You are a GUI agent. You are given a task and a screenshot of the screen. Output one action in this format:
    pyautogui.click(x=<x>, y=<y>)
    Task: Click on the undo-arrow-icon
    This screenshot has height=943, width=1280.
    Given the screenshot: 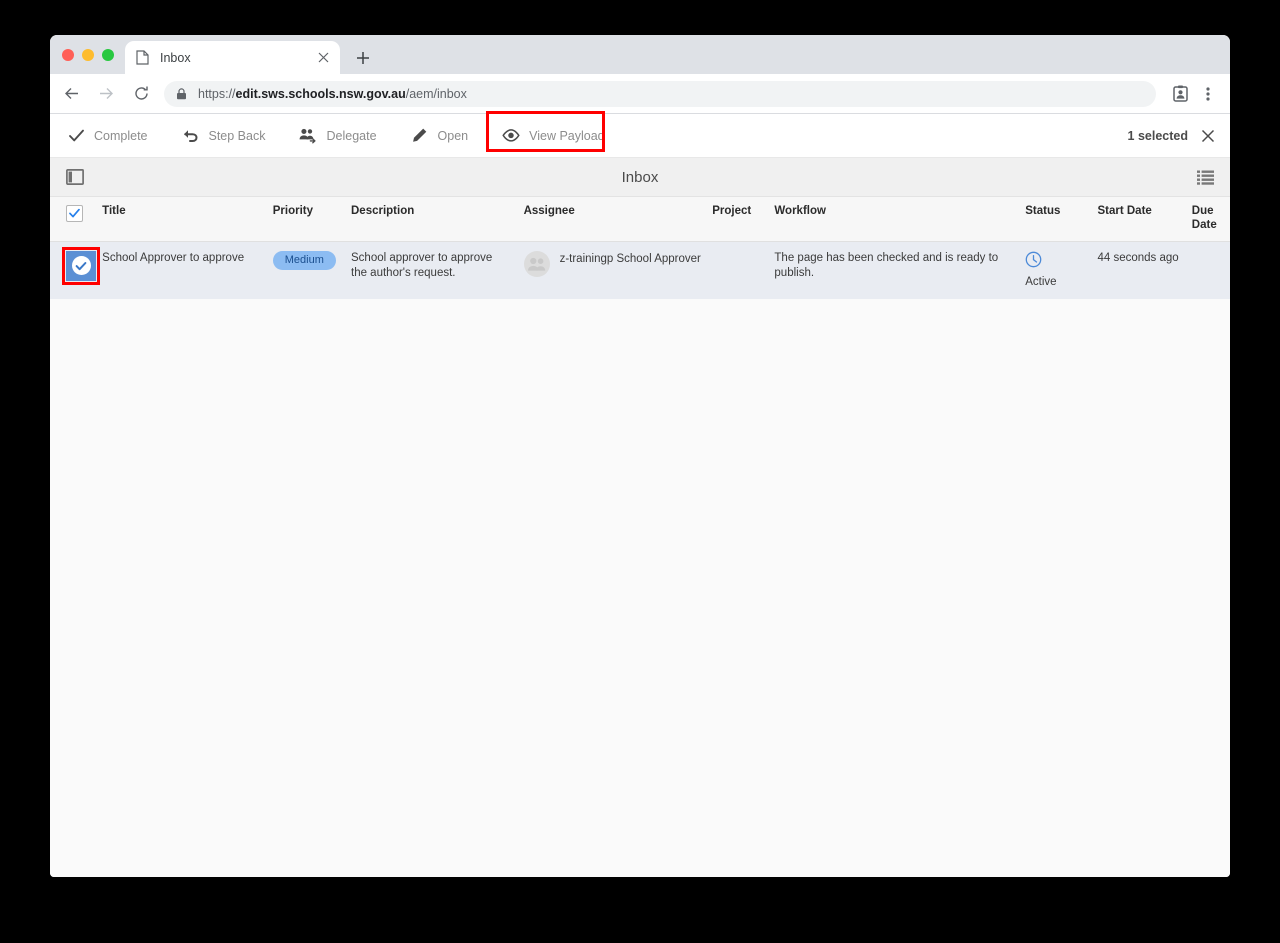 What is the action you would take?
    pyautogui.click(x=191, y=136)
    